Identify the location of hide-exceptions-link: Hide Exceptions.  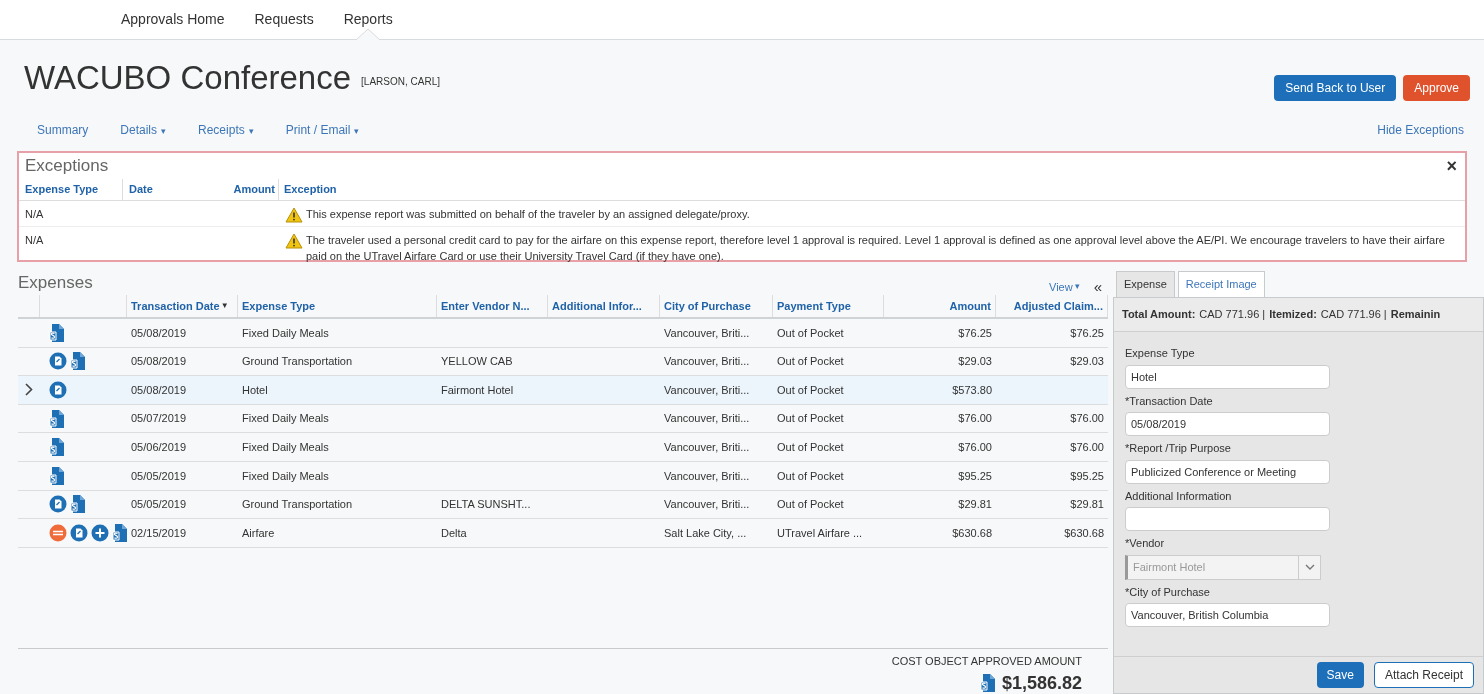
(1420, 130).